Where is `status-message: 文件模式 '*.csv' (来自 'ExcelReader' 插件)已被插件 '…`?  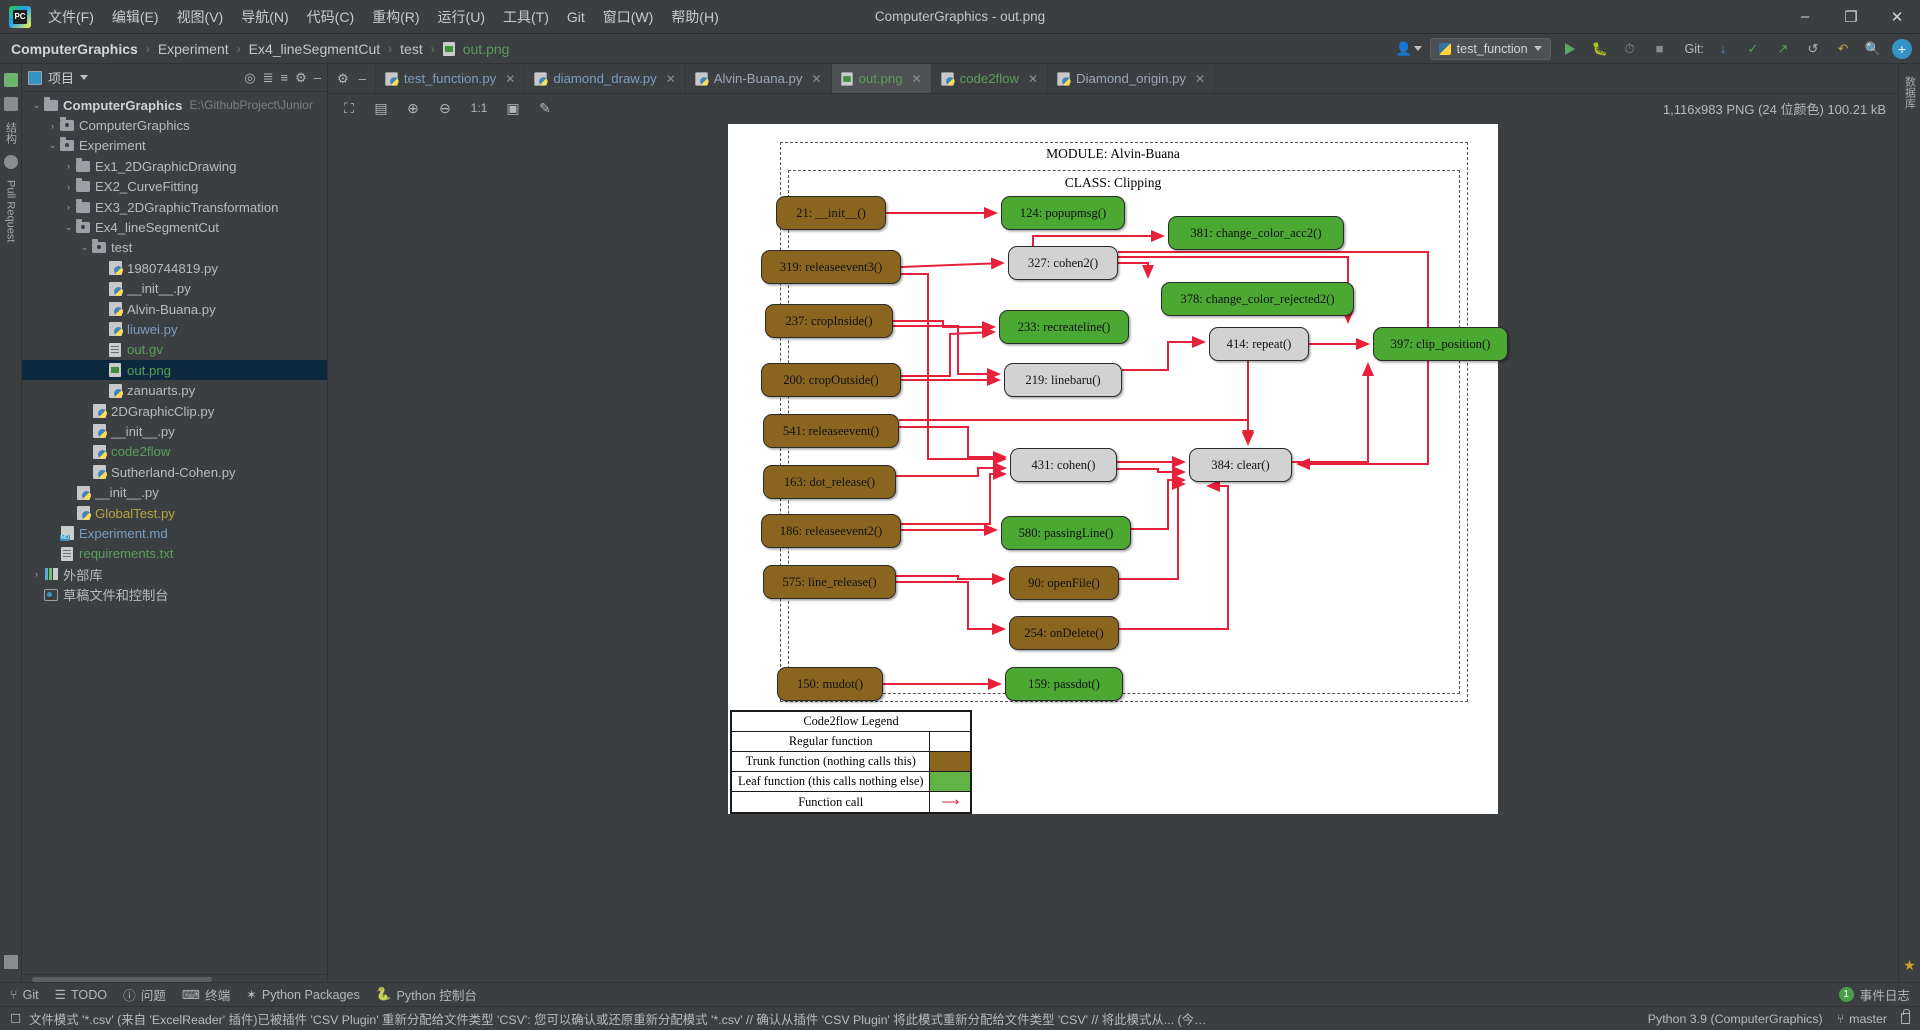 status-message: 文件模式 '*.csv' (来自 'ExcelReader' 插件)已被插件 '… is located at coordinates (619, 1019).